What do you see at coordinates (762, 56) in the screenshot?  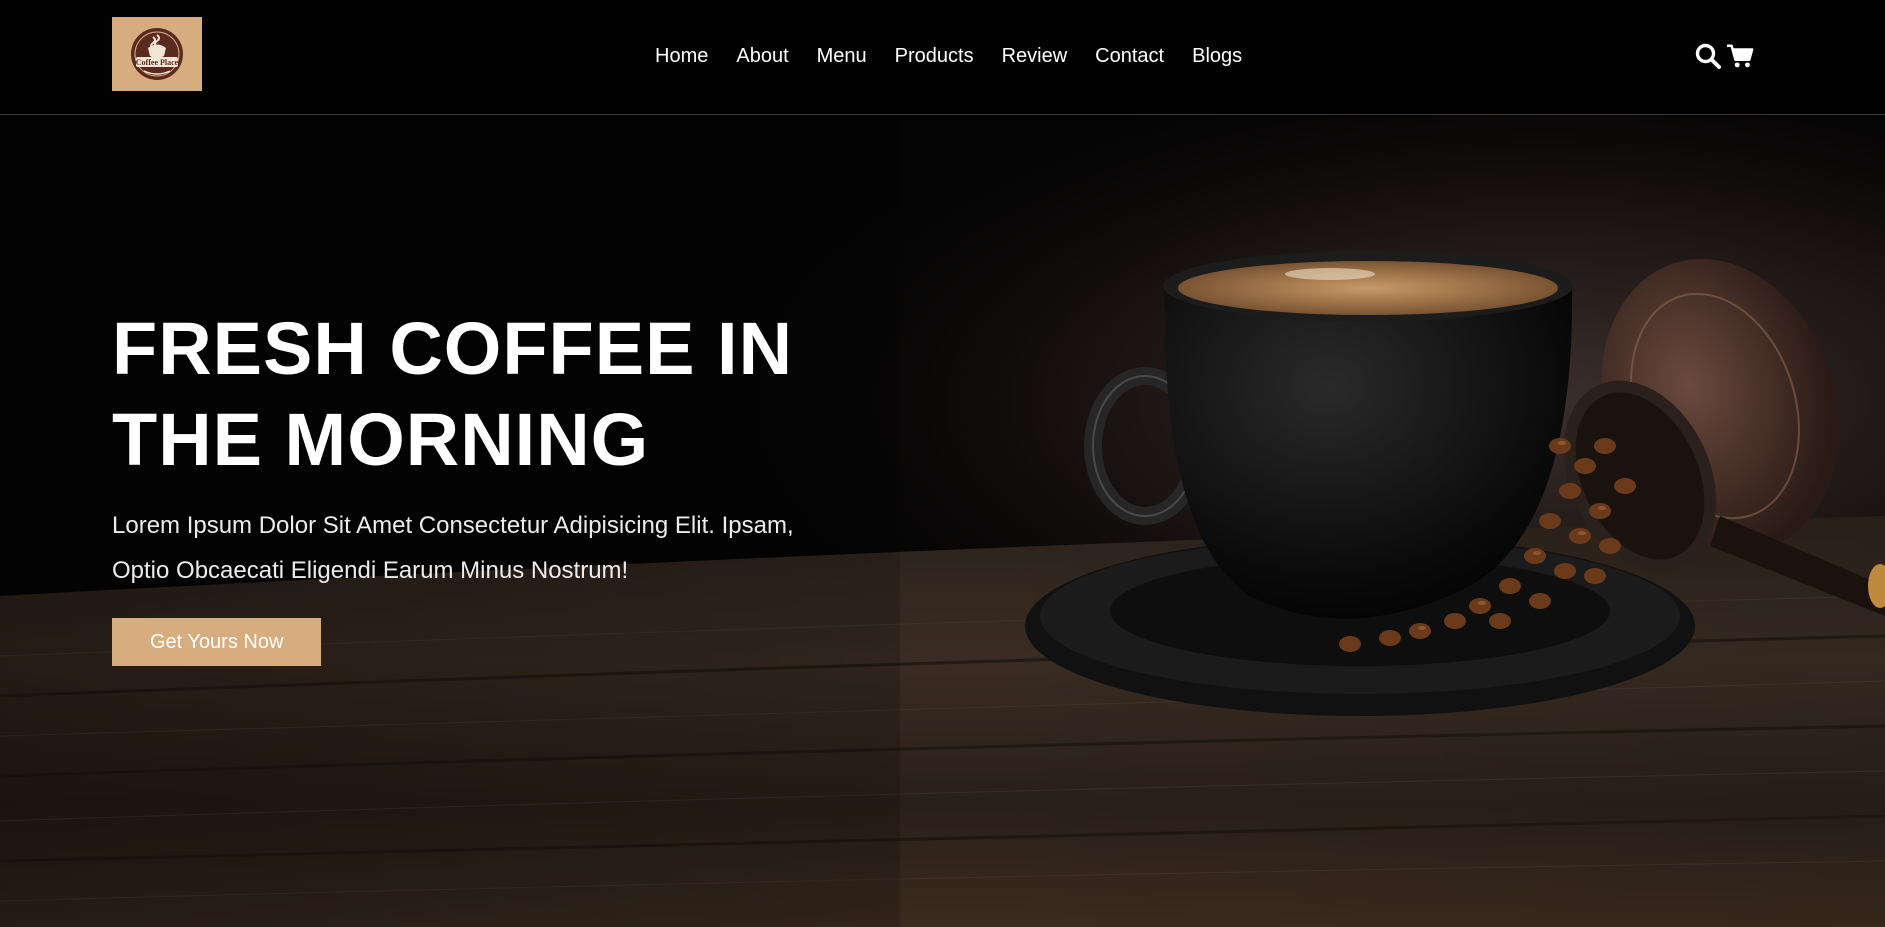 I see `nav-about: About` at bounding box center [762, 56].